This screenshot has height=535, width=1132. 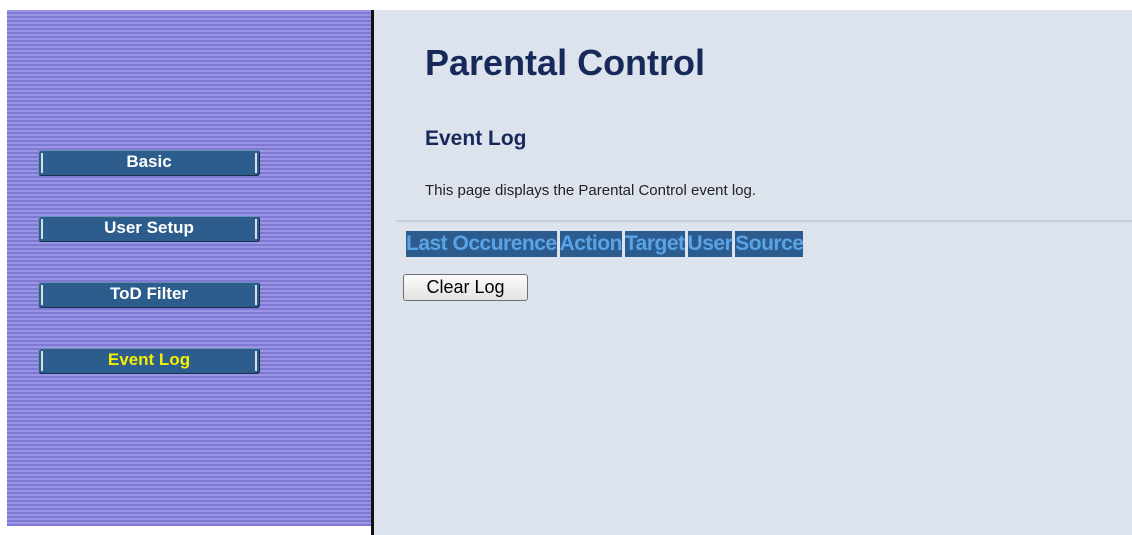 I want to click on column-header-target: Target, so click(x=654, y=244).